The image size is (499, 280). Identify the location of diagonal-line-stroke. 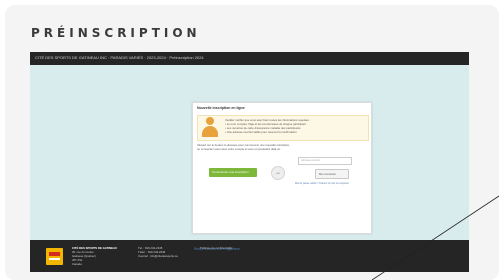
(435, 237).